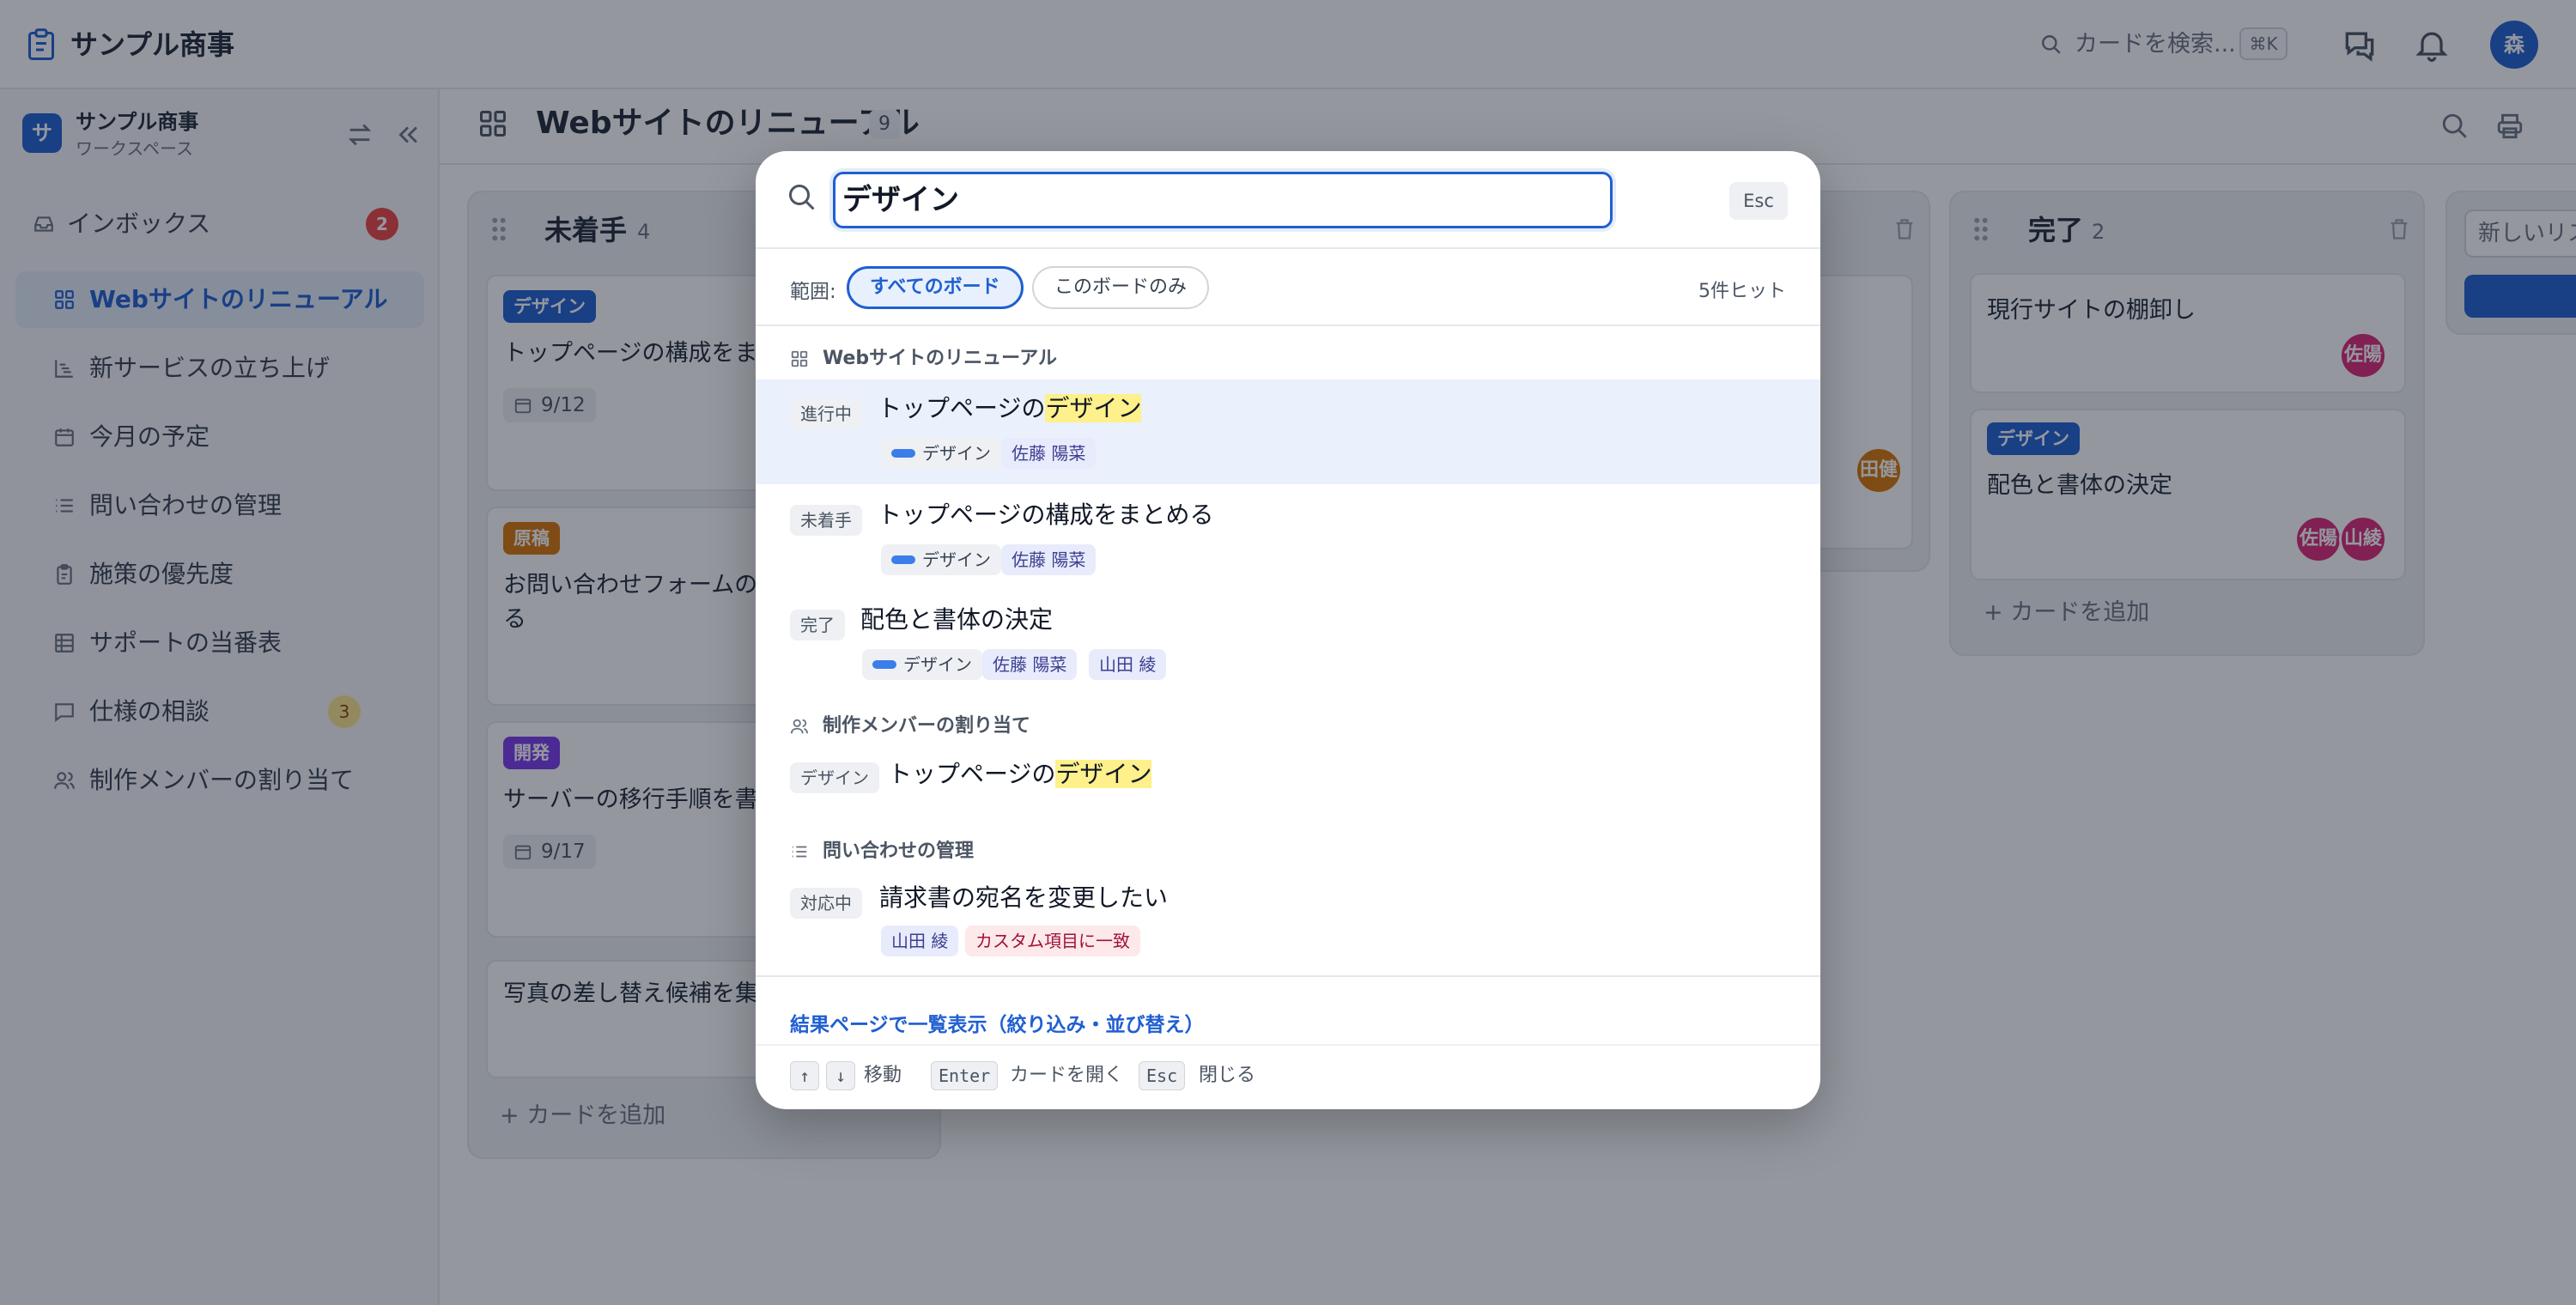 The image size is (2576, 1305). Describe the element at coordinates (1046, 515) in the screenshot. I see `result-title: トップページの構成をまとめる` at that location.